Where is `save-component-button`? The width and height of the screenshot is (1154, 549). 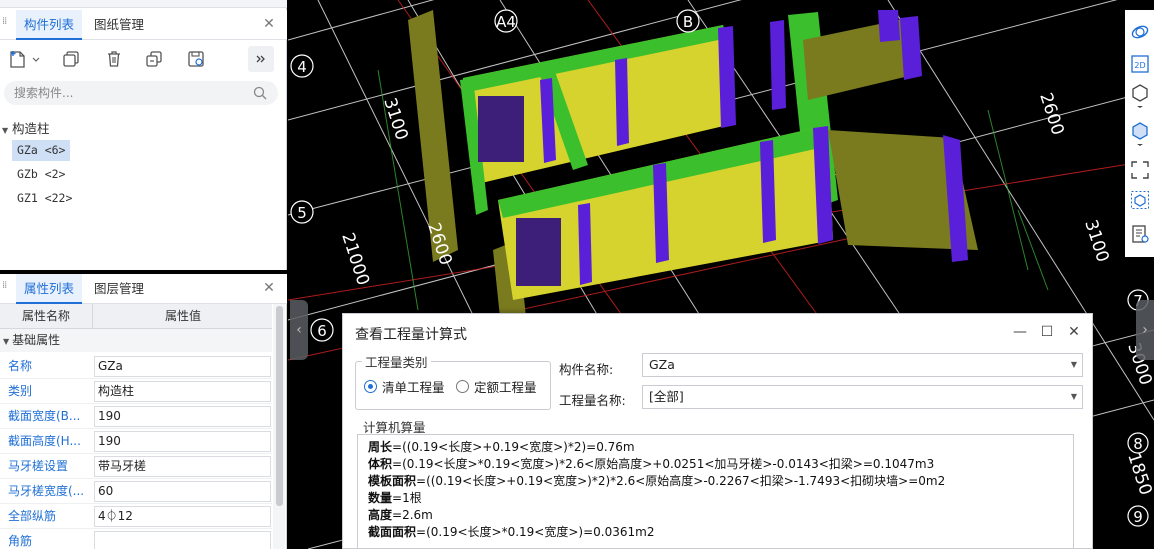
save-component-button is located at coordinates (196, 59).